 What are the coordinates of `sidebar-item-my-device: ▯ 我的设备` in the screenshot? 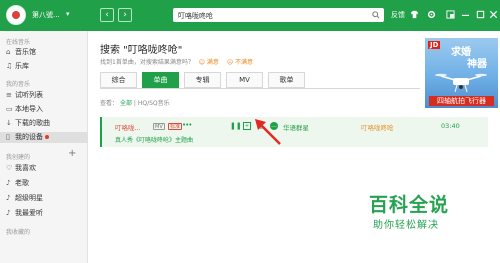 It's located at (44, 137).